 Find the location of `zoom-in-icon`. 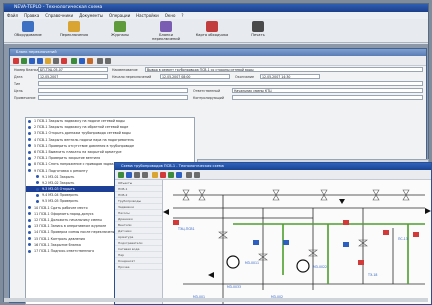

zoom-in-icon is located at coordinates (137, 175).